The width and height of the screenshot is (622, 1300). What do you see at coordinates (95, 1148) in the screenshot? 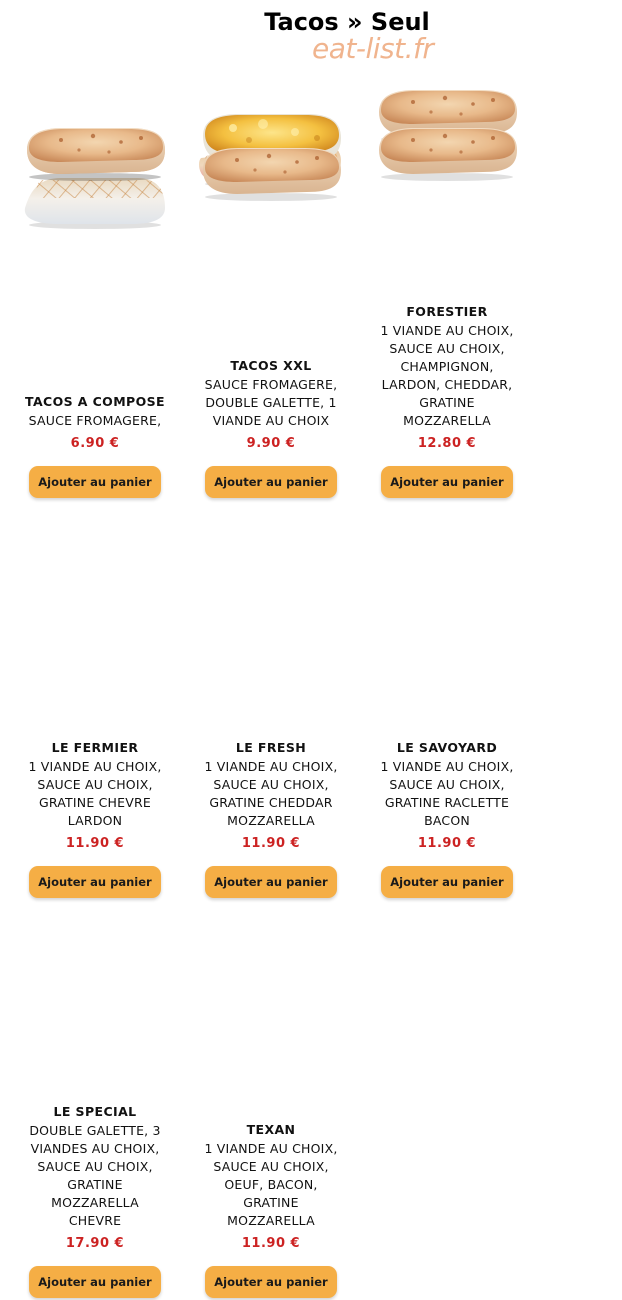
I see `description-line: VIANDES AU CHOIX,` at bounding box center [95, 1148].